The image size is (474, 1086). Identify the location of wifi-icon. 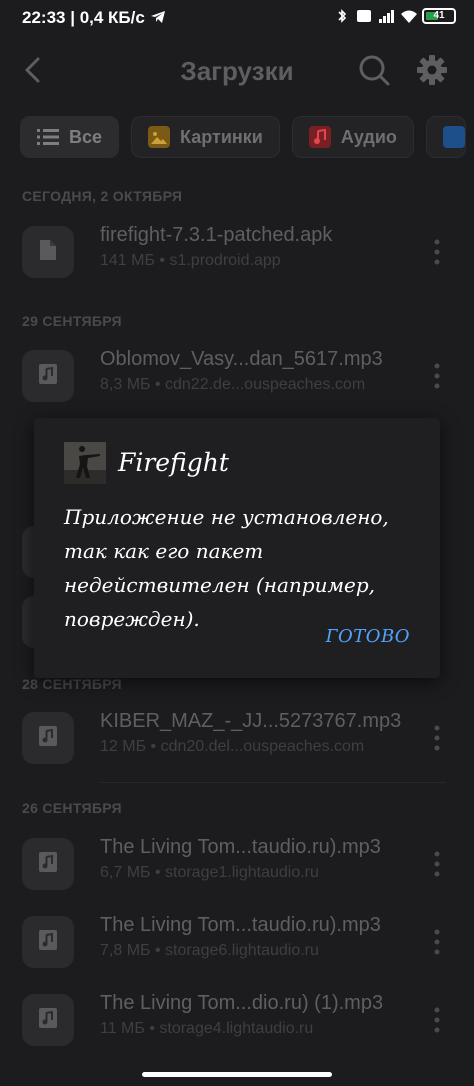
(408, 16).